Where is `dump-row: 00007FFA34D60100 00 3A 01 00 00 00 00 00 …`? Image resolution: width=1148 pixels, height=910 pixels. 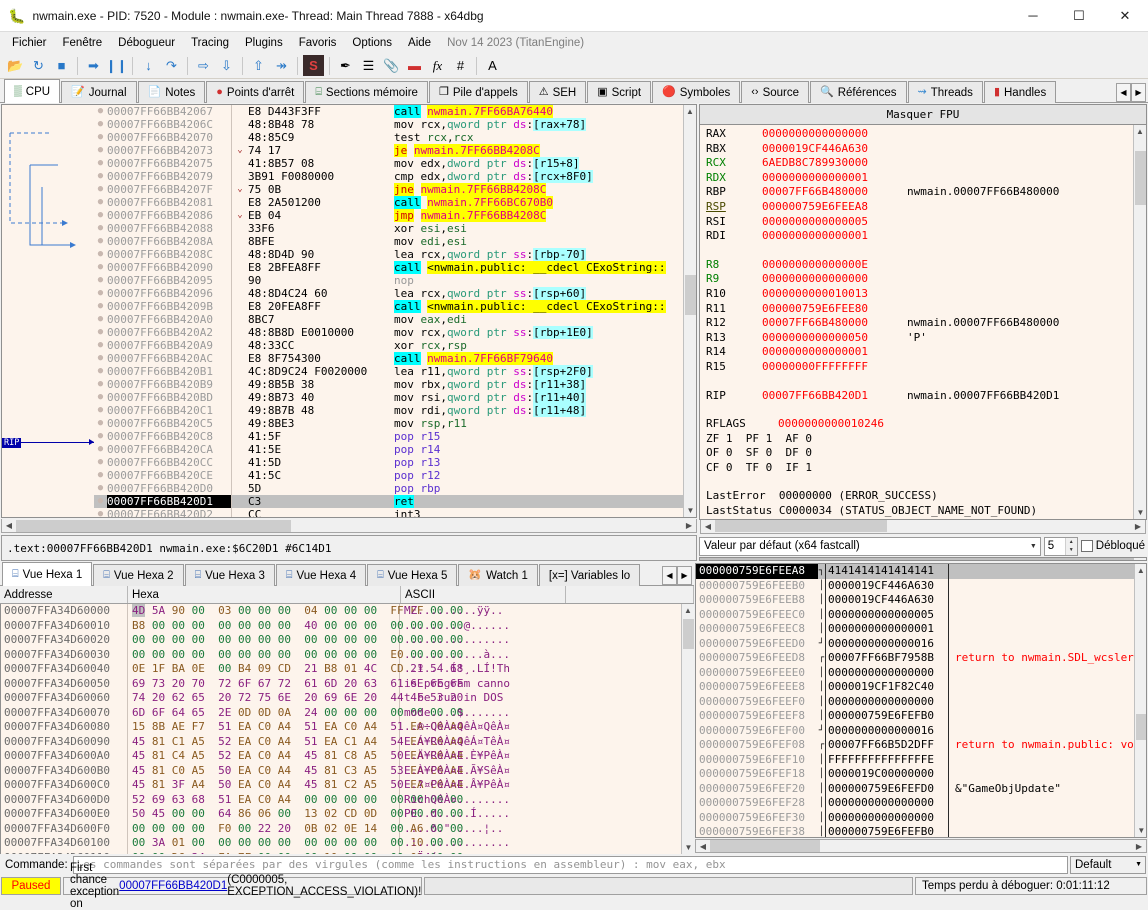 dump-row: 00007FFA34D60100 00 3A 01 00 00 00 00 00 … is located at coordinates (341, 843).